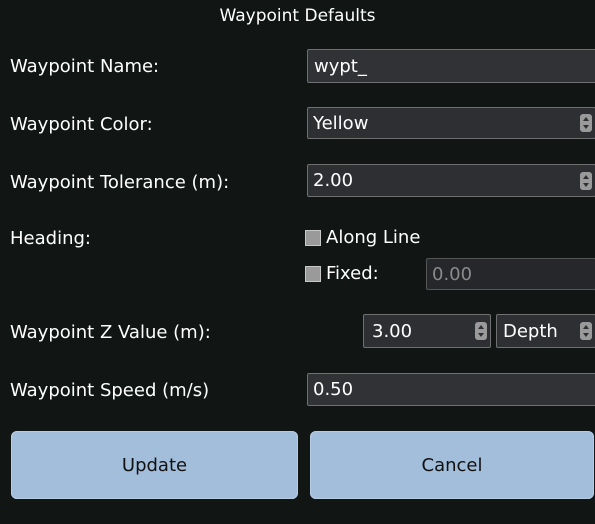 This screenshot has height=524, width=595. Describe the element at coordinates (586, 331) in the screenshot. I see `z-mode-spinner-arrows-icon` at that location.